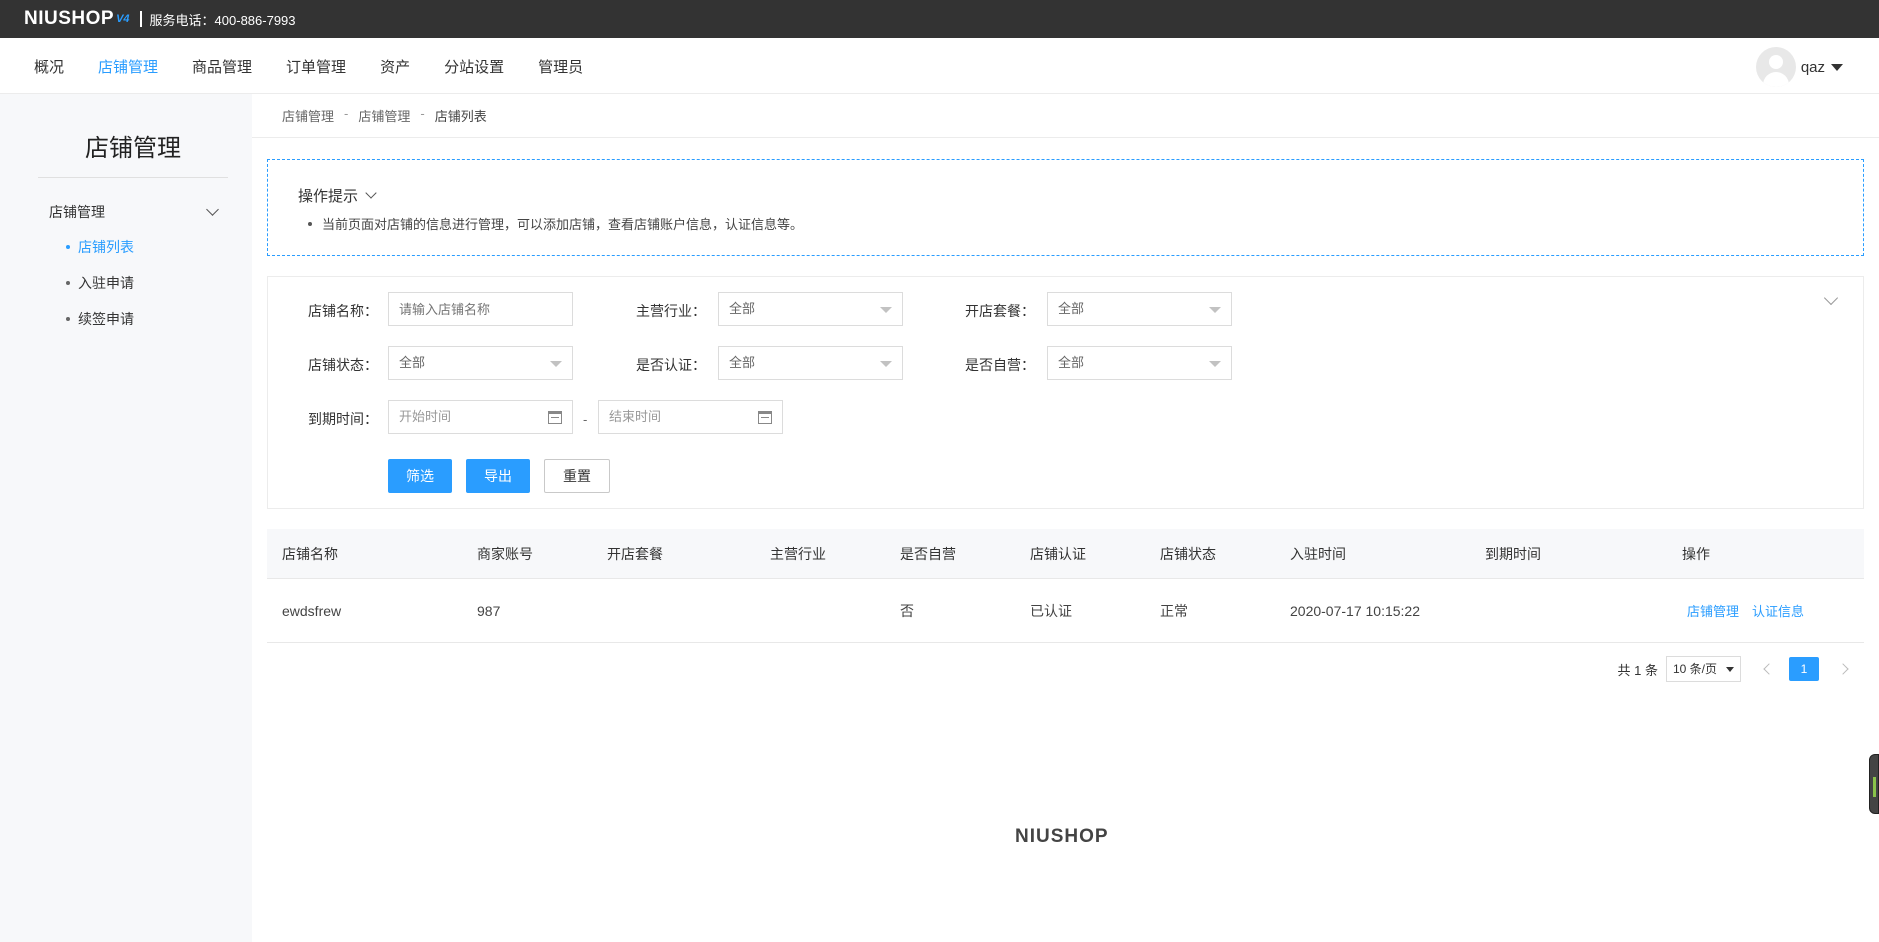 The image size is (1879, 942). I want to click on self-run-select: 全部, so click(1139, 363).